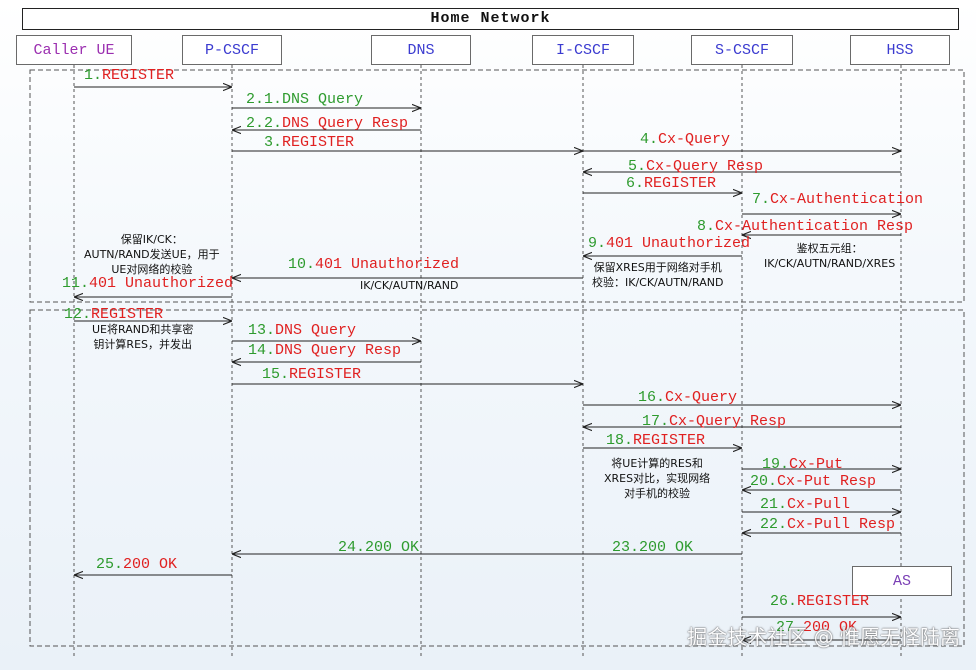 The width and height of the screenshot is (976, 670). Describe the element at coordinates (823, 637) in the screenshot. I see `watermark: 掘金技术社区 @ 惟愿无怪陆离` at that location.